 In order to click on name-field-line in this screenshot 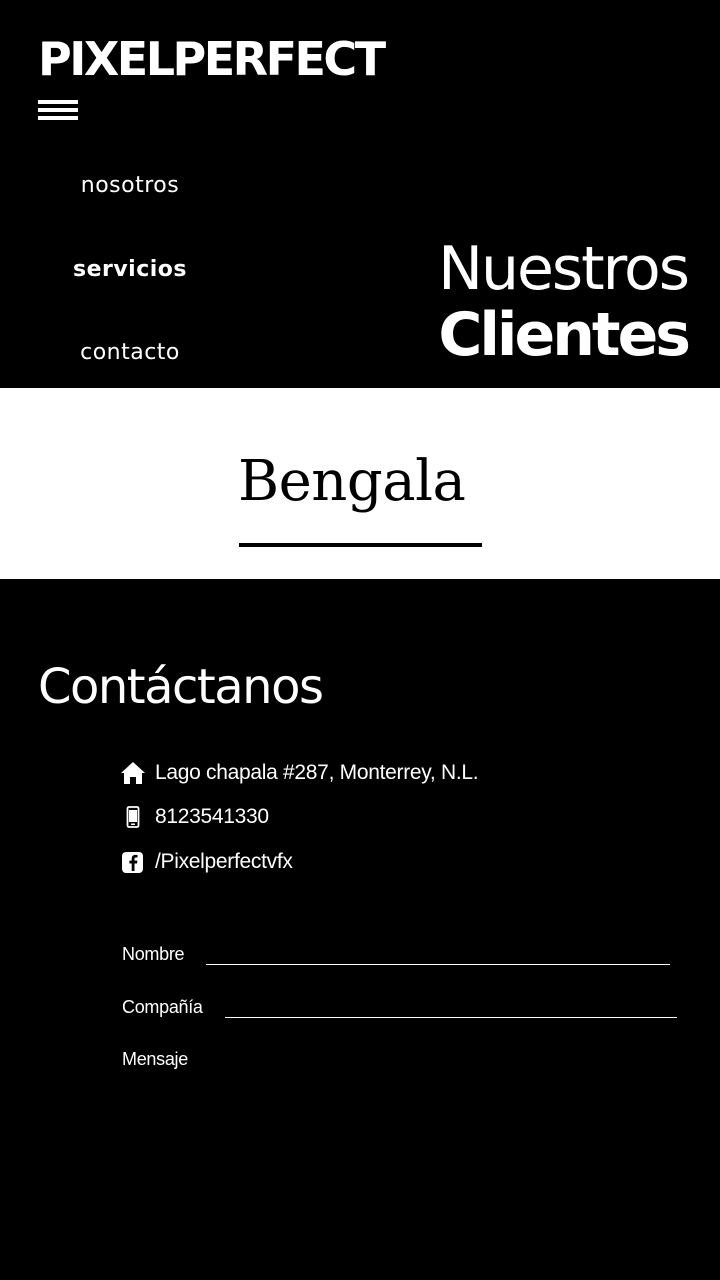, I will do `click(438, 957)`.